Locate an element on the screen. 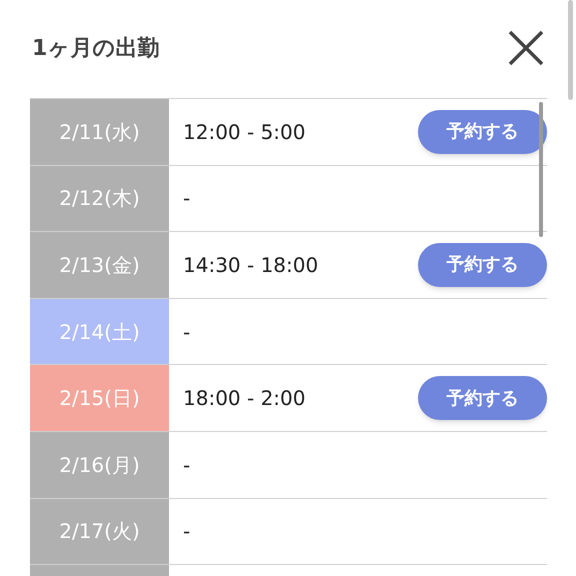  date-cell: 2/11(水) is located at coordinates (99, 132).